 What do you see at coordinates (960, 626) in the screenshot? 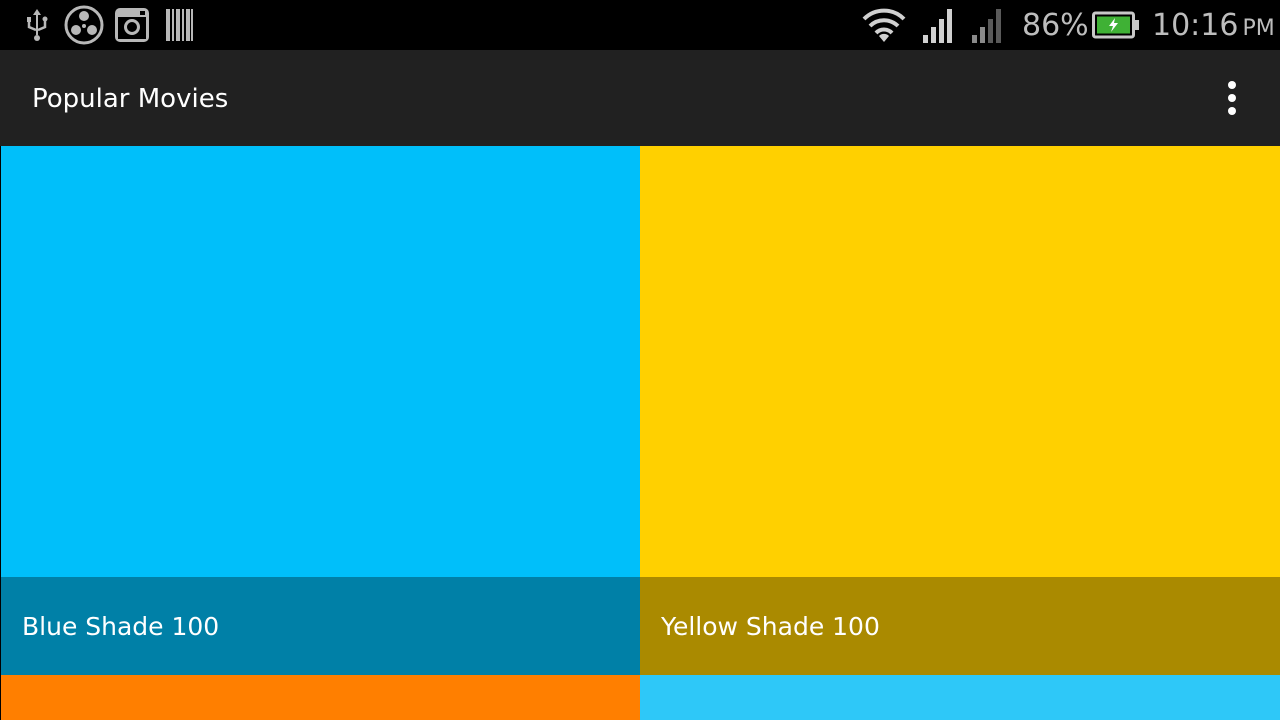
I see `movie-caption: Yellow Shade 100` at bounding box center [960, 626].